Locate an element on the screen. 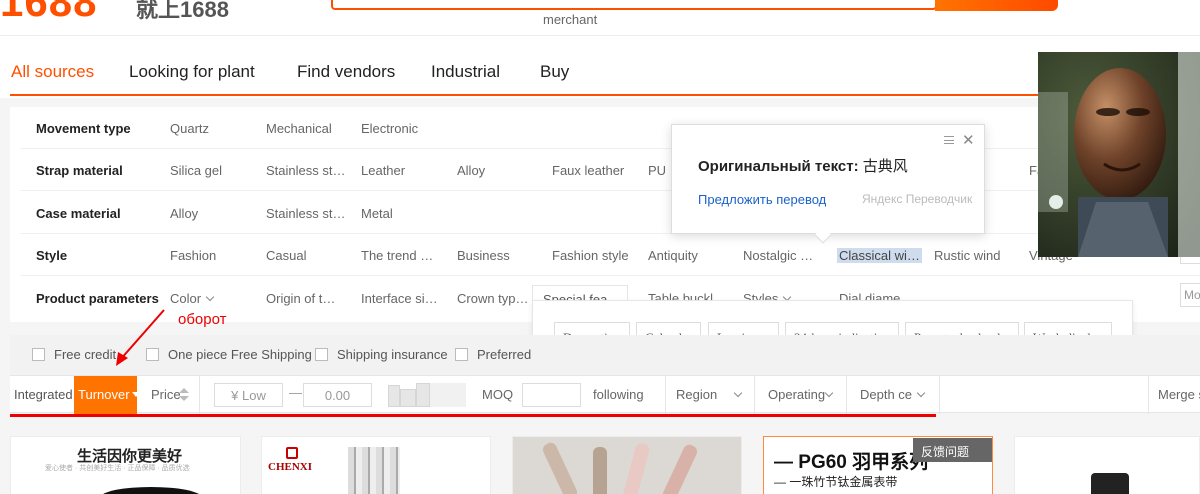  depth-dropdown-label: Depth ce is located at coordinates (886, 394).